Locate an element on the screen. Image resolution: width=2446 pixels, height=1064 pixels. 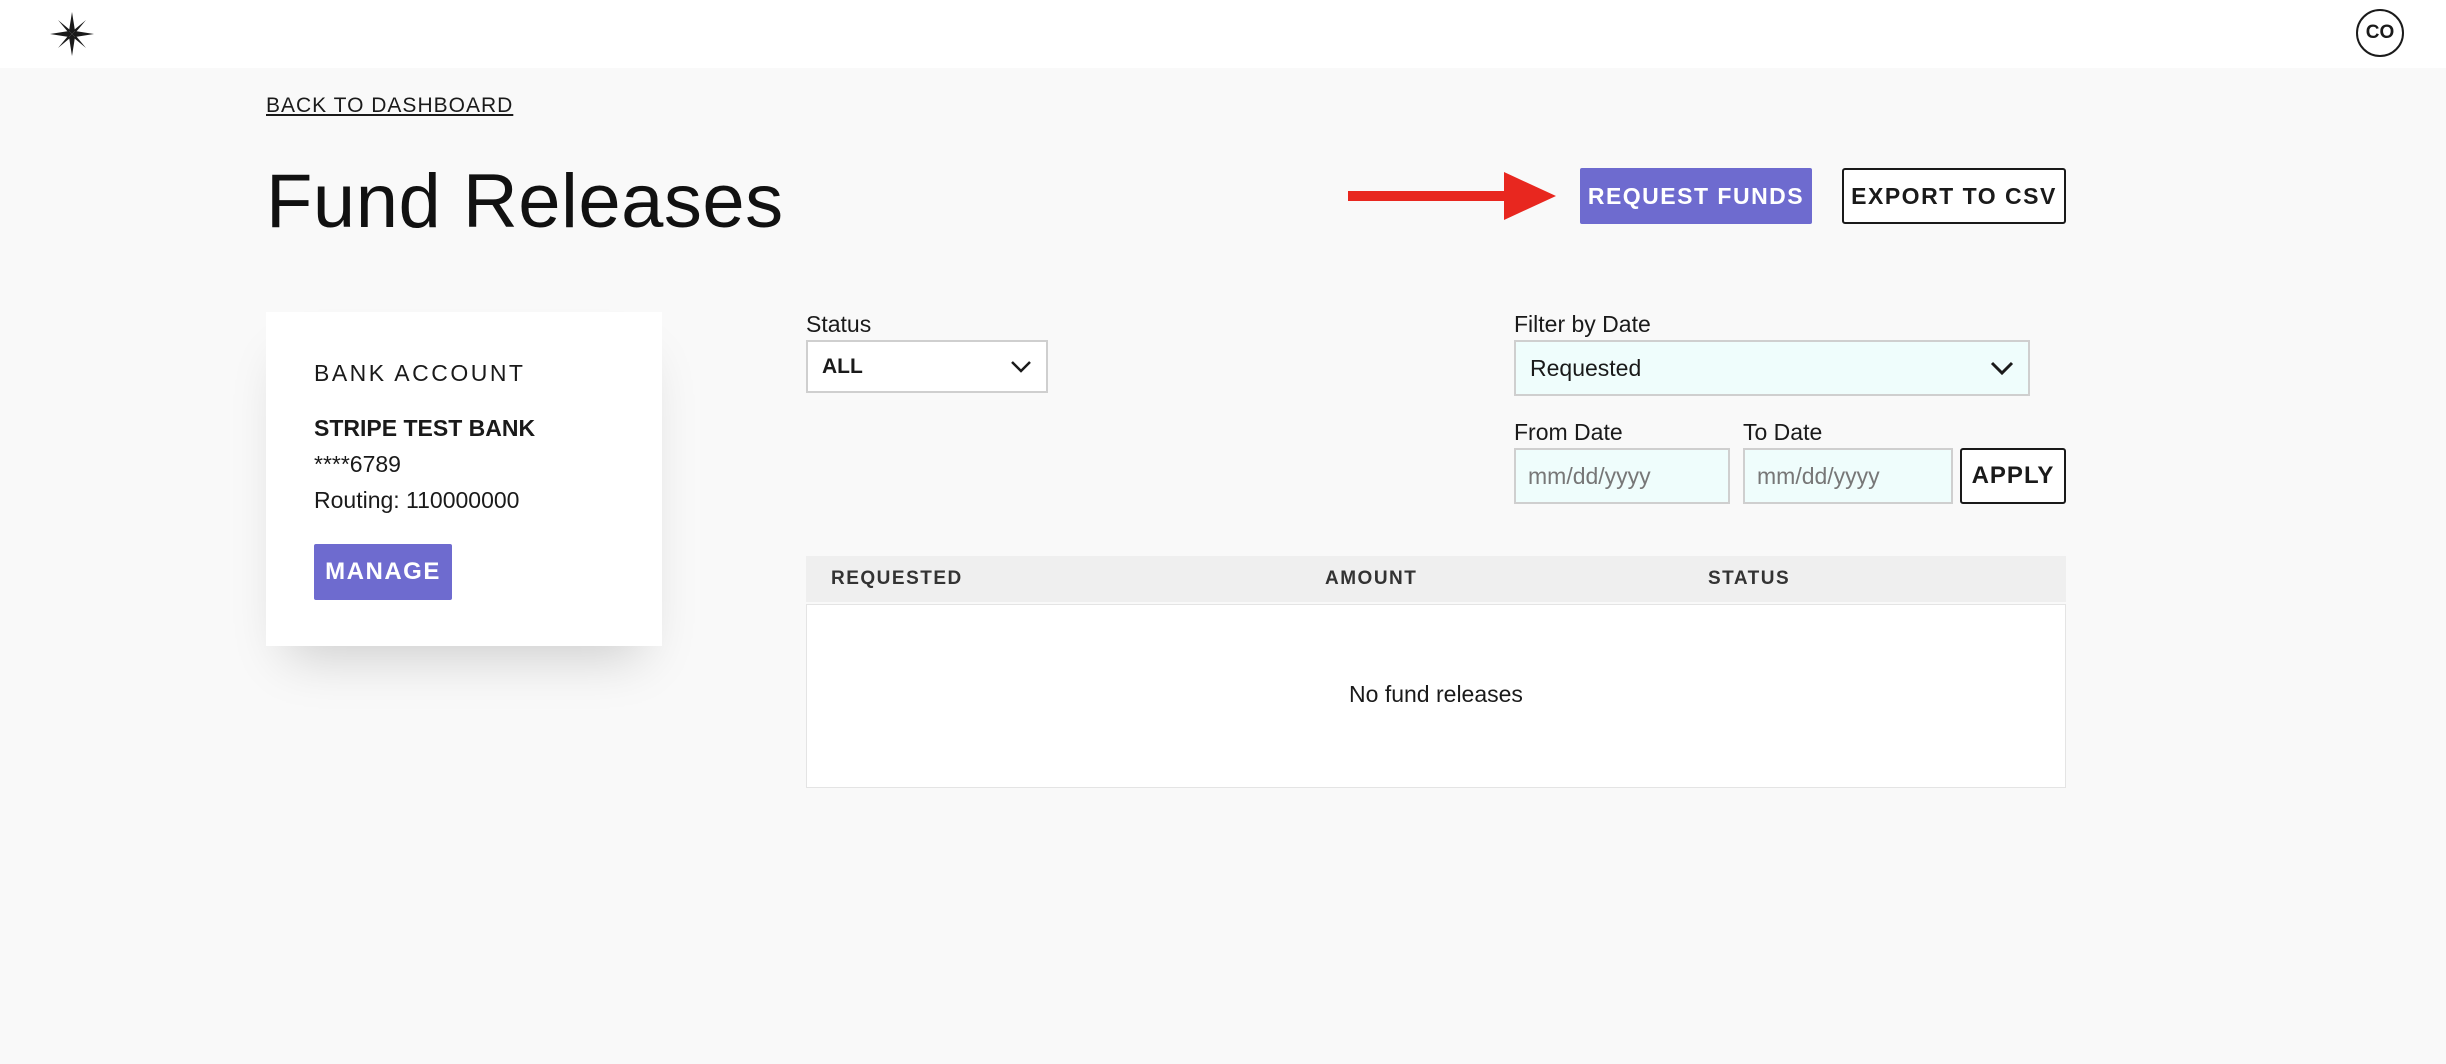
manage-bank-button: MANAGE is located at coordinates (383, 572).